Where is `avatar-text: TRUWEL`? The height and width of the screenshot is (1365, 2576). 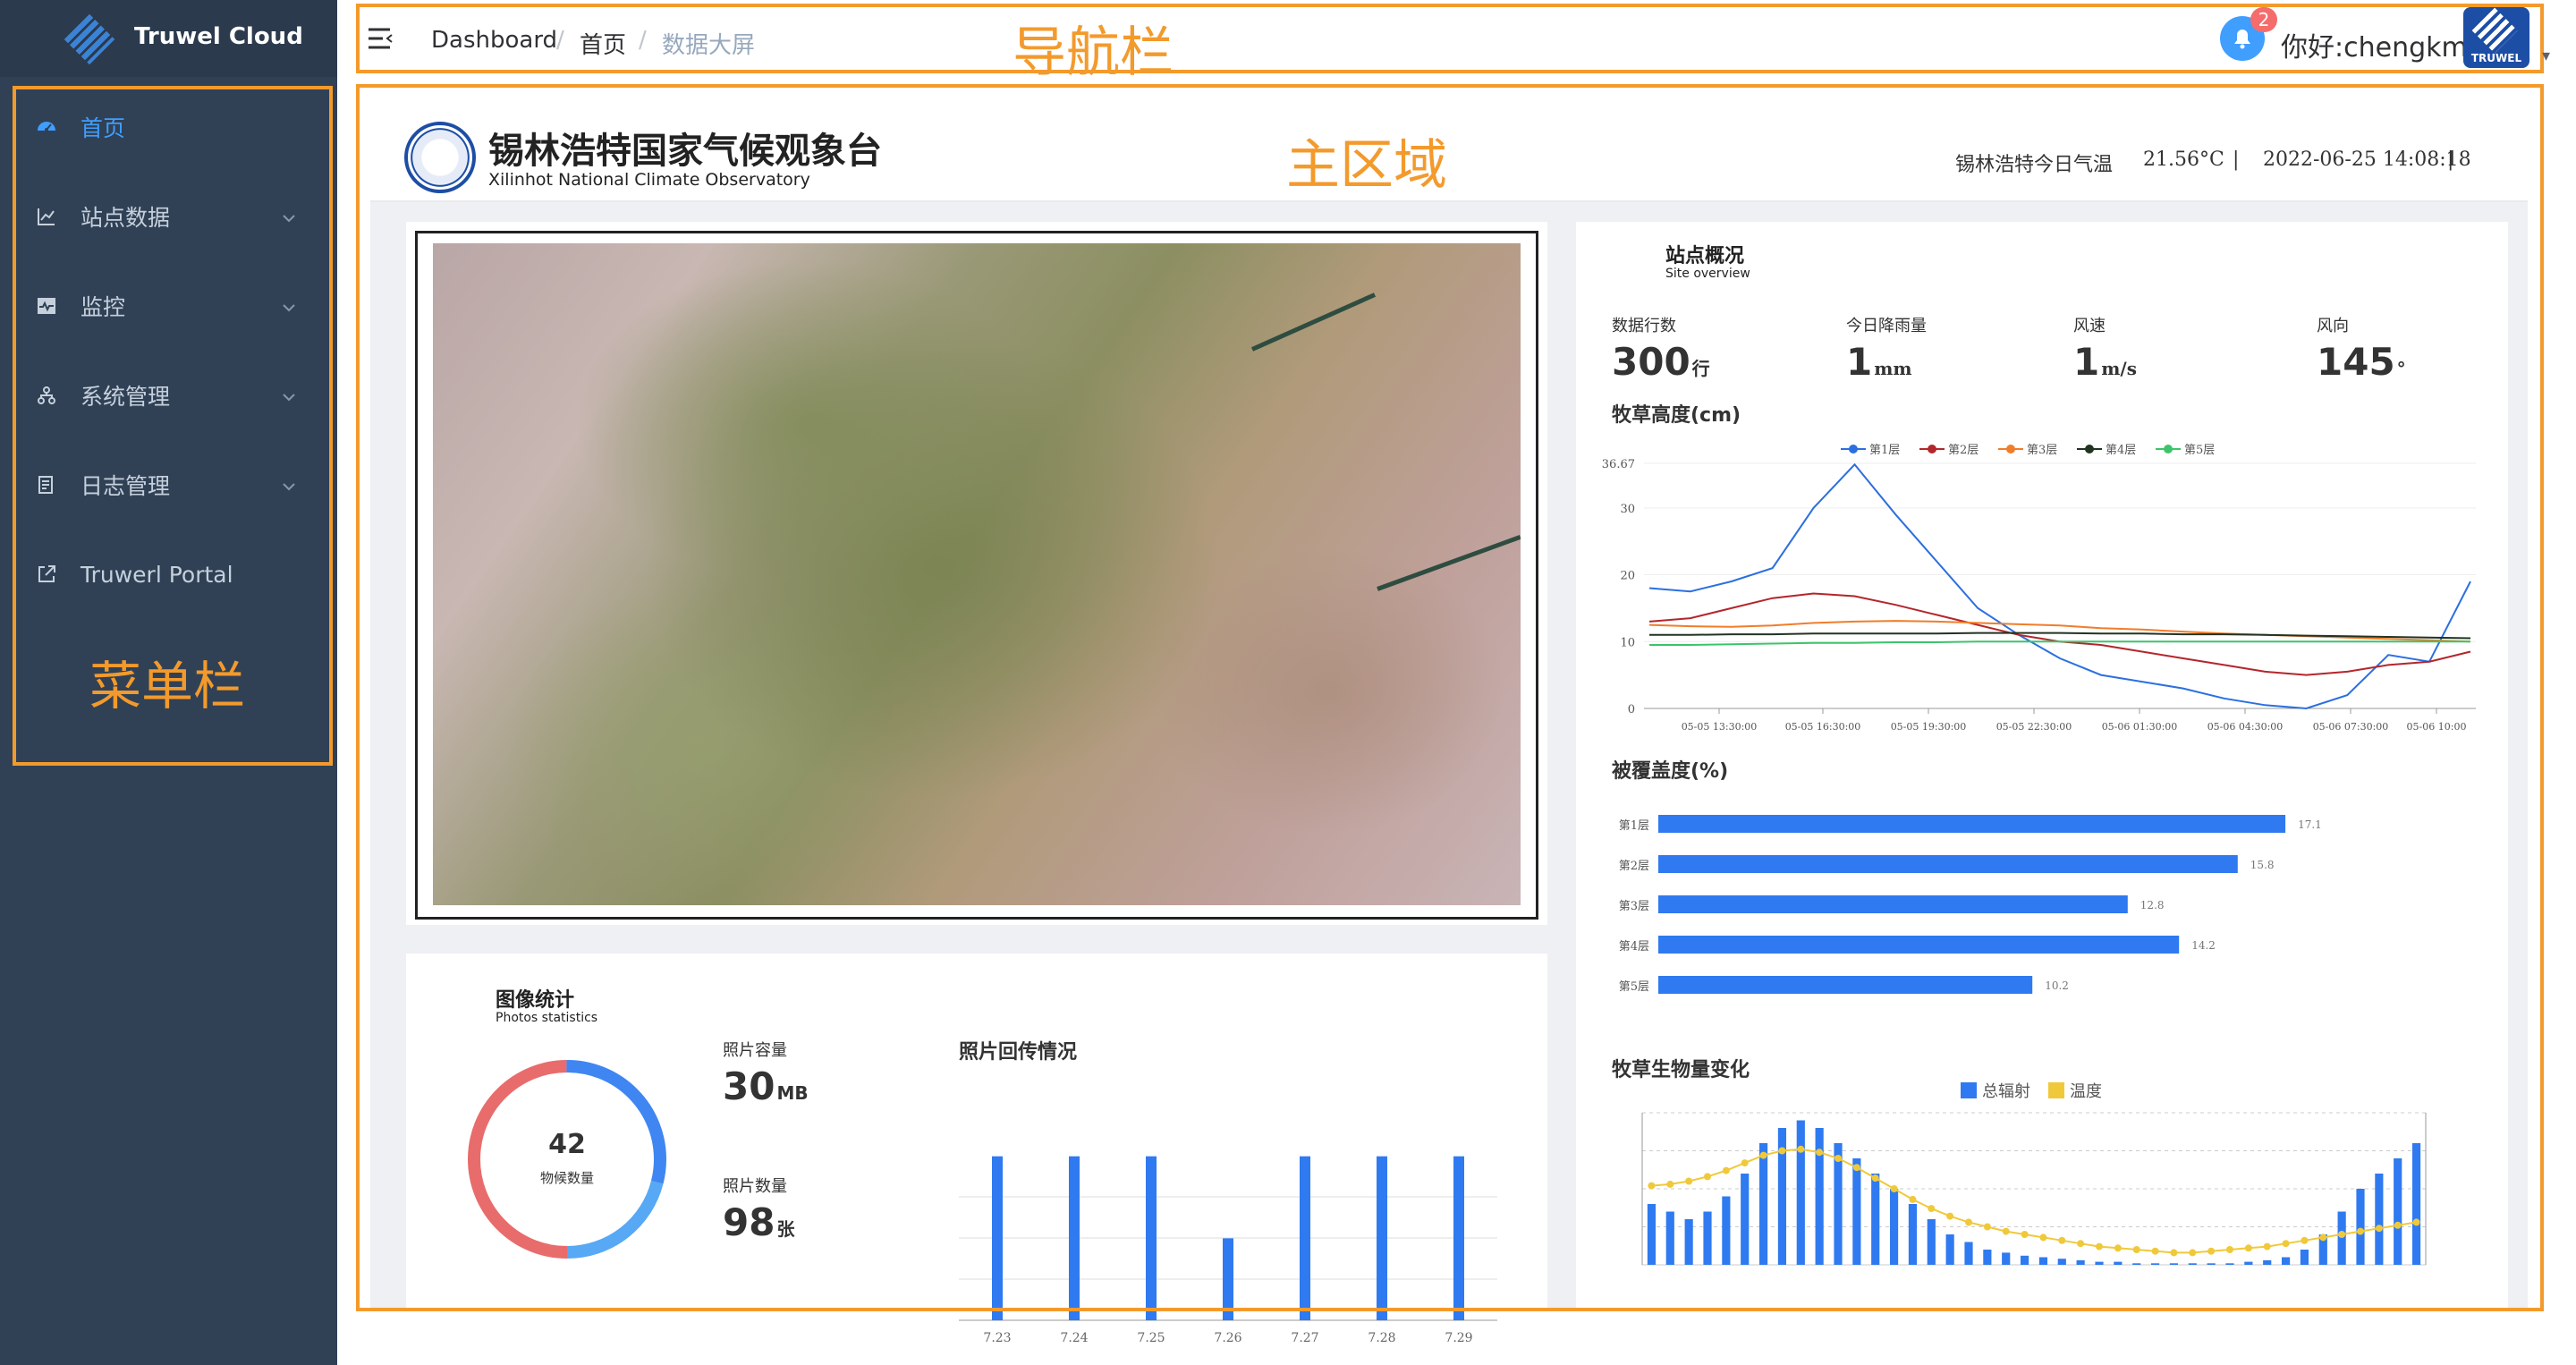
avatar-text: TRUWEL is located at coordinates (2496, 58).